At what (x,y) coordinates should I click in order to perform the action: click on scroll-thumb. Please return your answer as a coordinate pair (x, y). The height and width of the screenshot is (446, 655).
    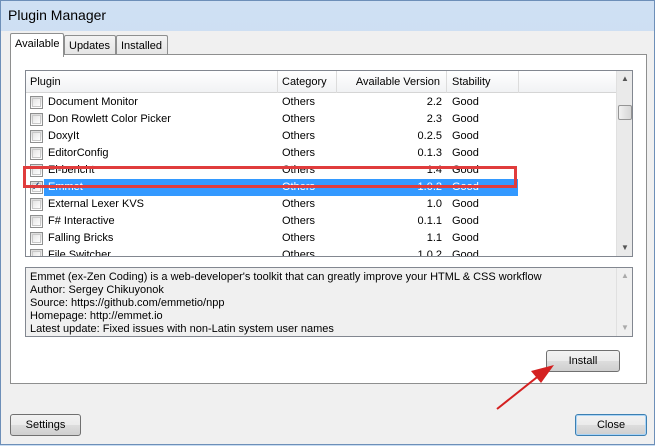
    Looking at the image, I should click on (625, 112).